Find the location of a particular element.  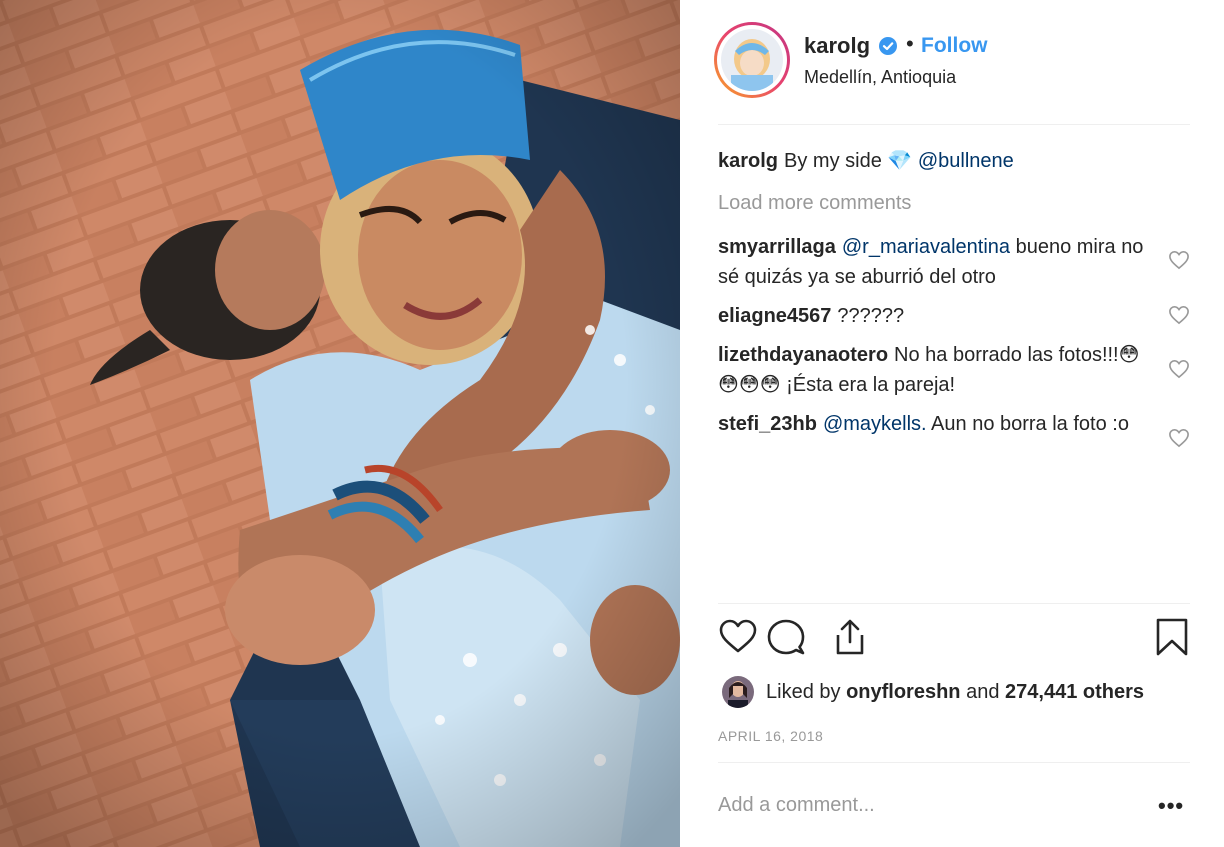

load-more-comments-button: Load more comments is located at coordinates (814, 203).